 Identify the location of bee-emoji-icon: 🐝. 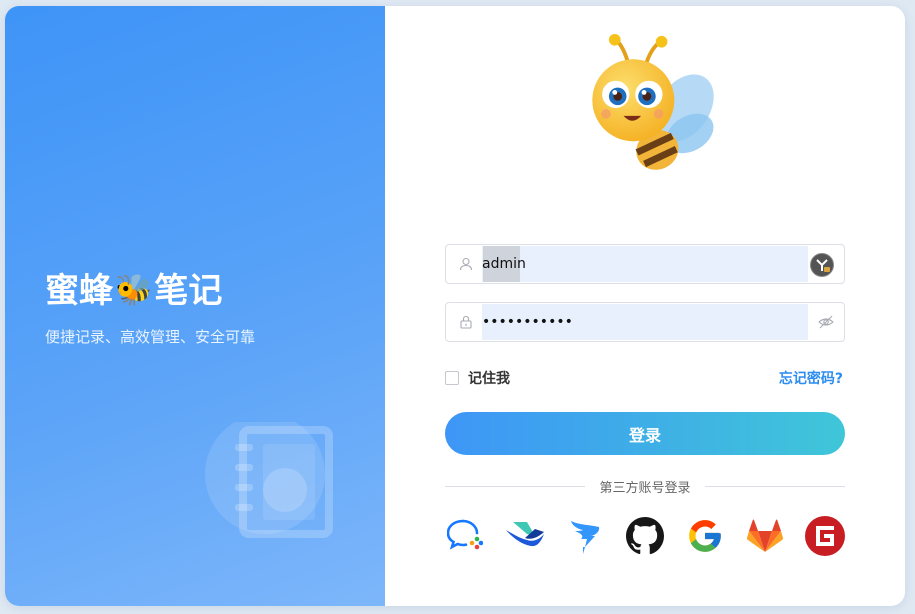
(134, 290).